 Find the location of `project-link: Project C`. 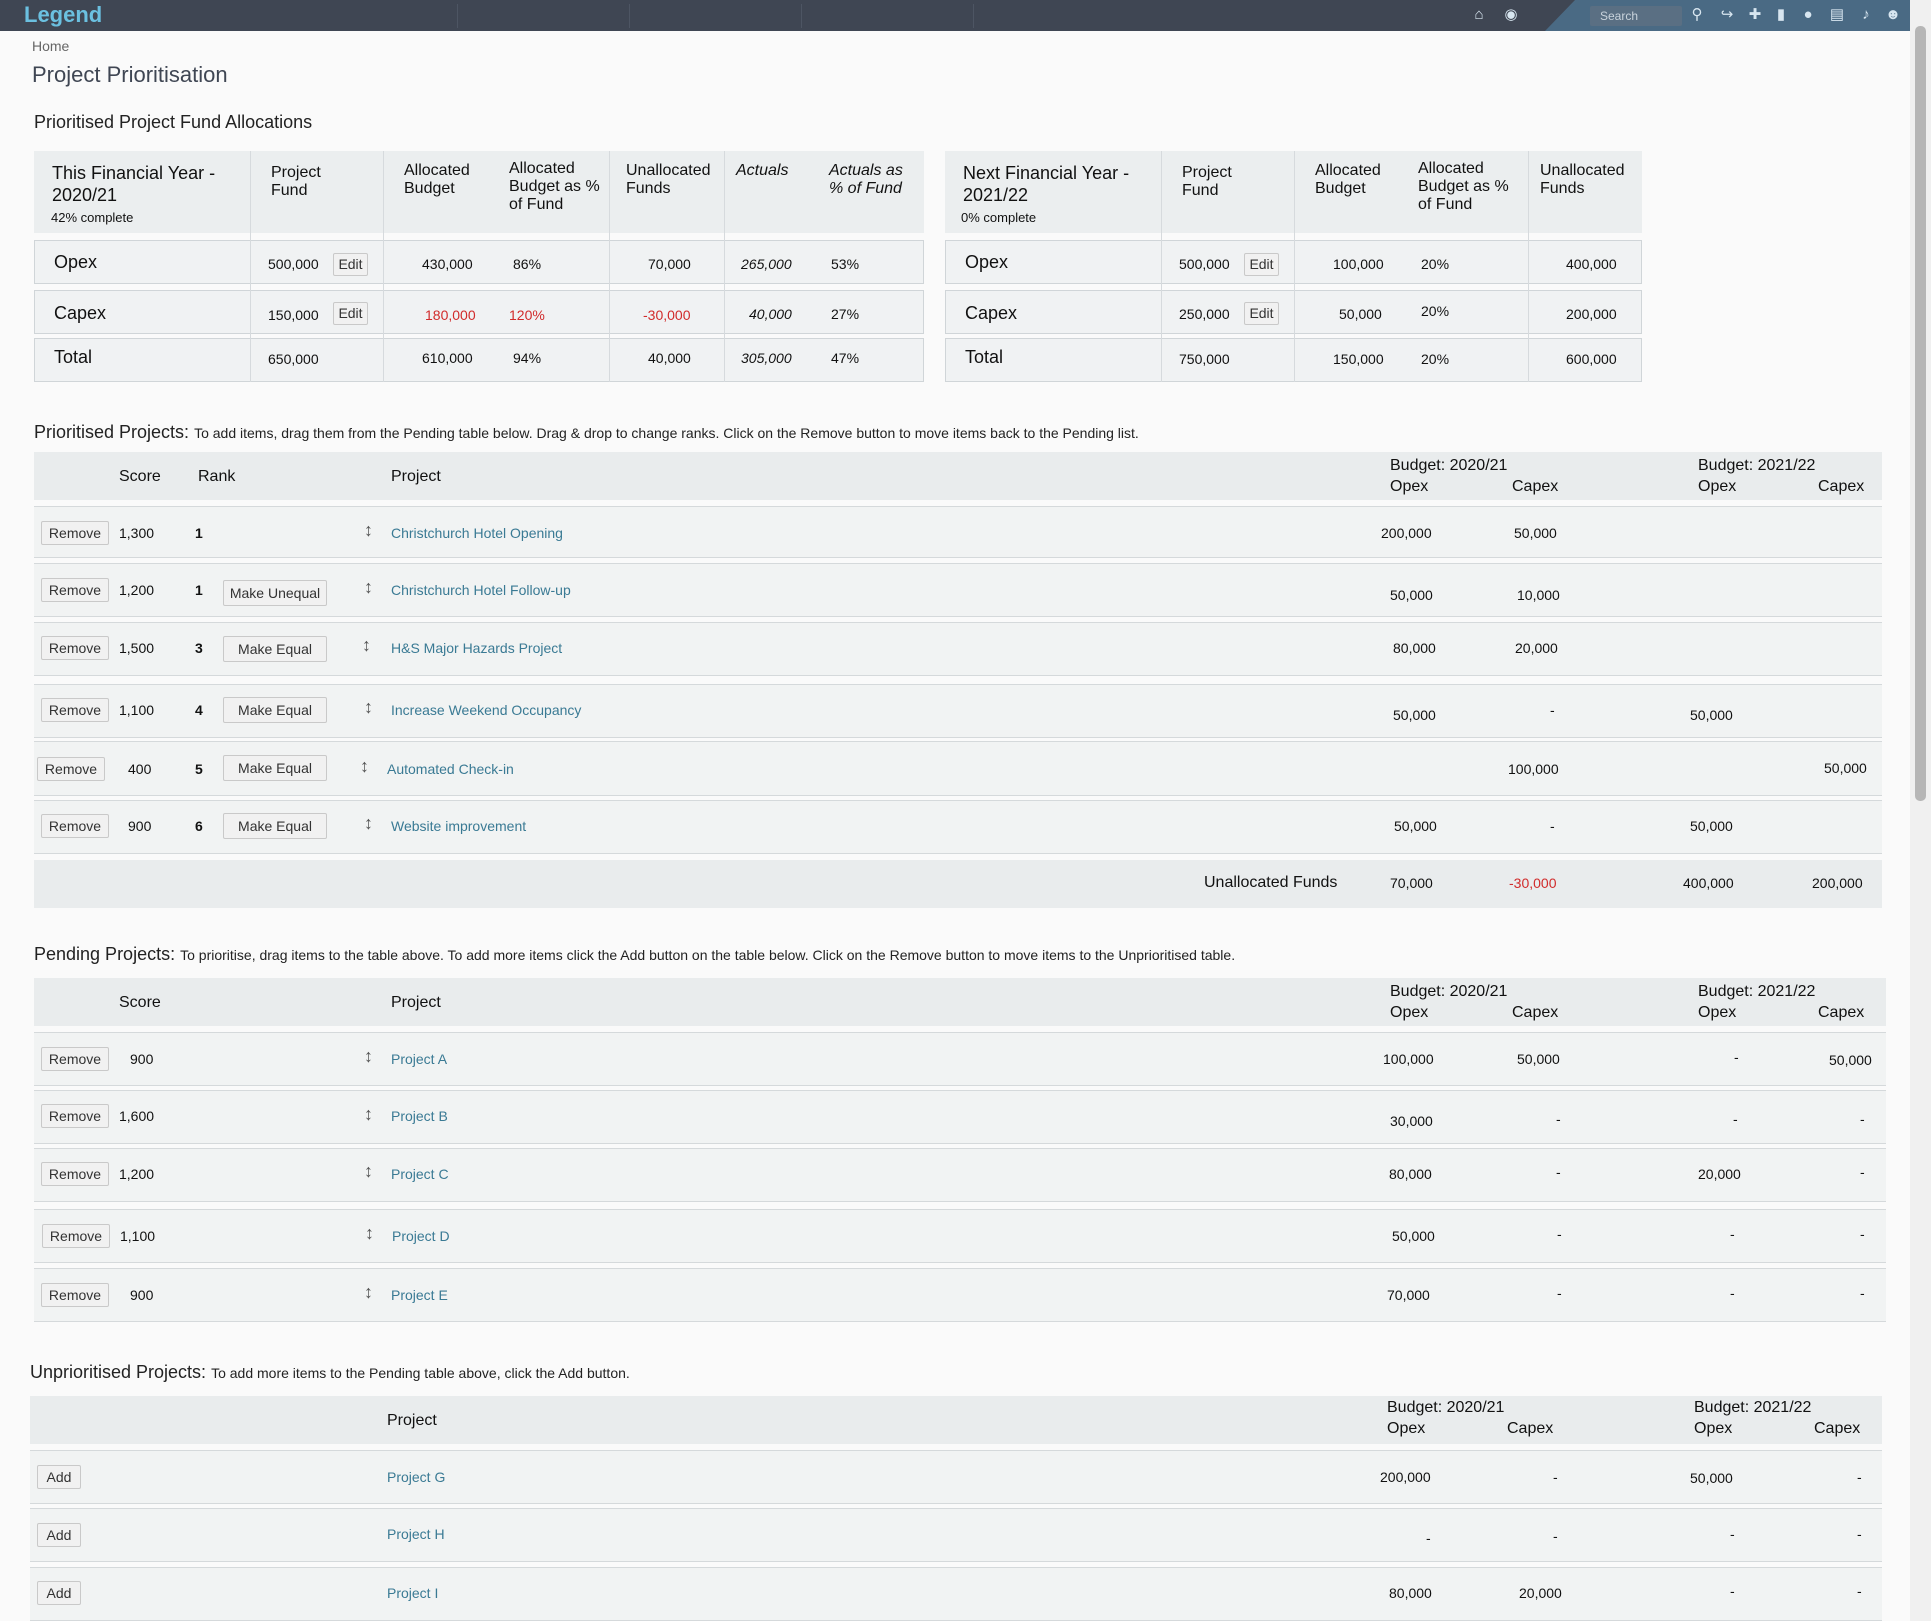

project-link: Project C is located at coordinates (420, 1174).